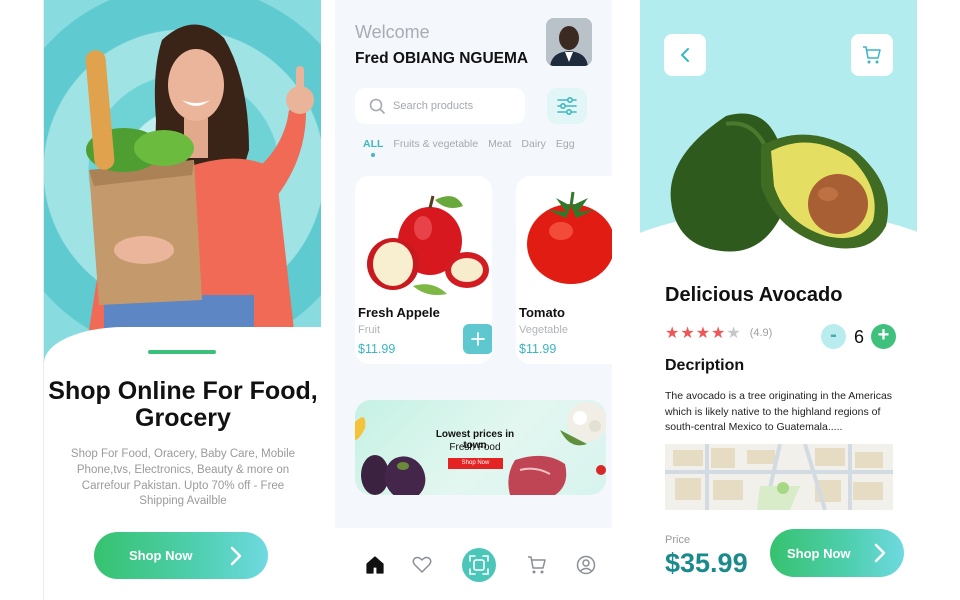  I want to click on nav-profile, so click(586, 565).